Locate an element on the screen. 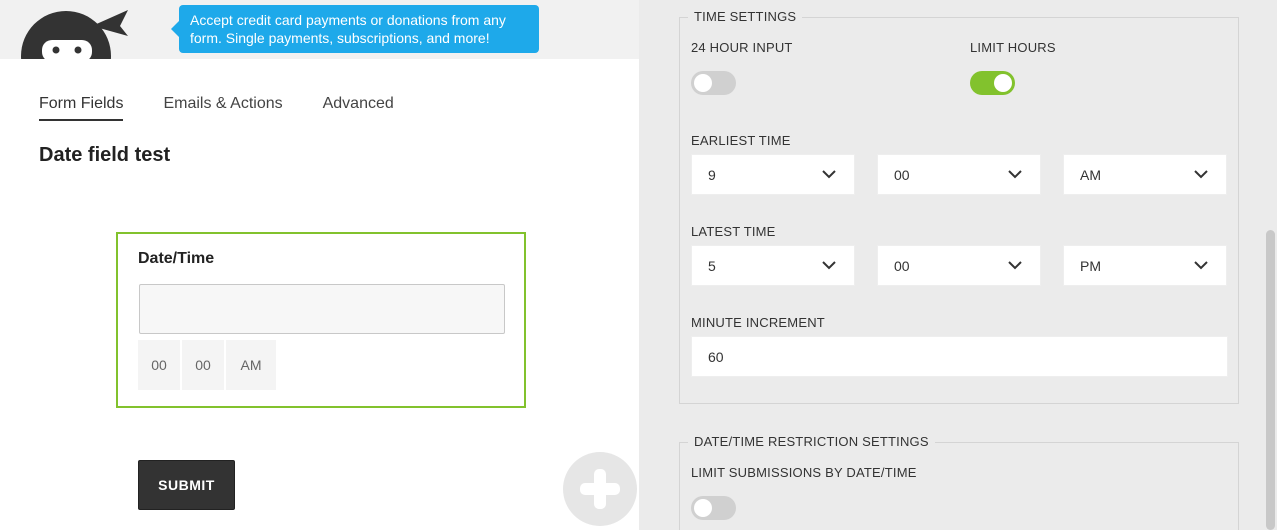 The image size is (1277, 530). hour-select: 00 is located at coordinates (159, 365).